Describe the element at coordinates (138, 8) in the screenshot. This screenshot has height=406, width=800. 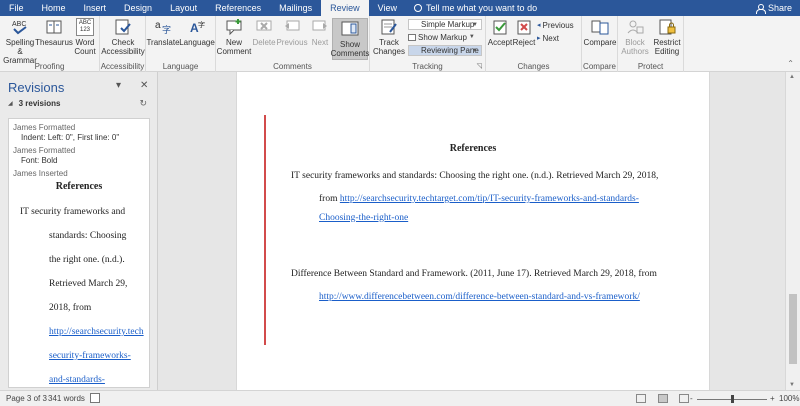
I see `tab-design: Design` at that location.